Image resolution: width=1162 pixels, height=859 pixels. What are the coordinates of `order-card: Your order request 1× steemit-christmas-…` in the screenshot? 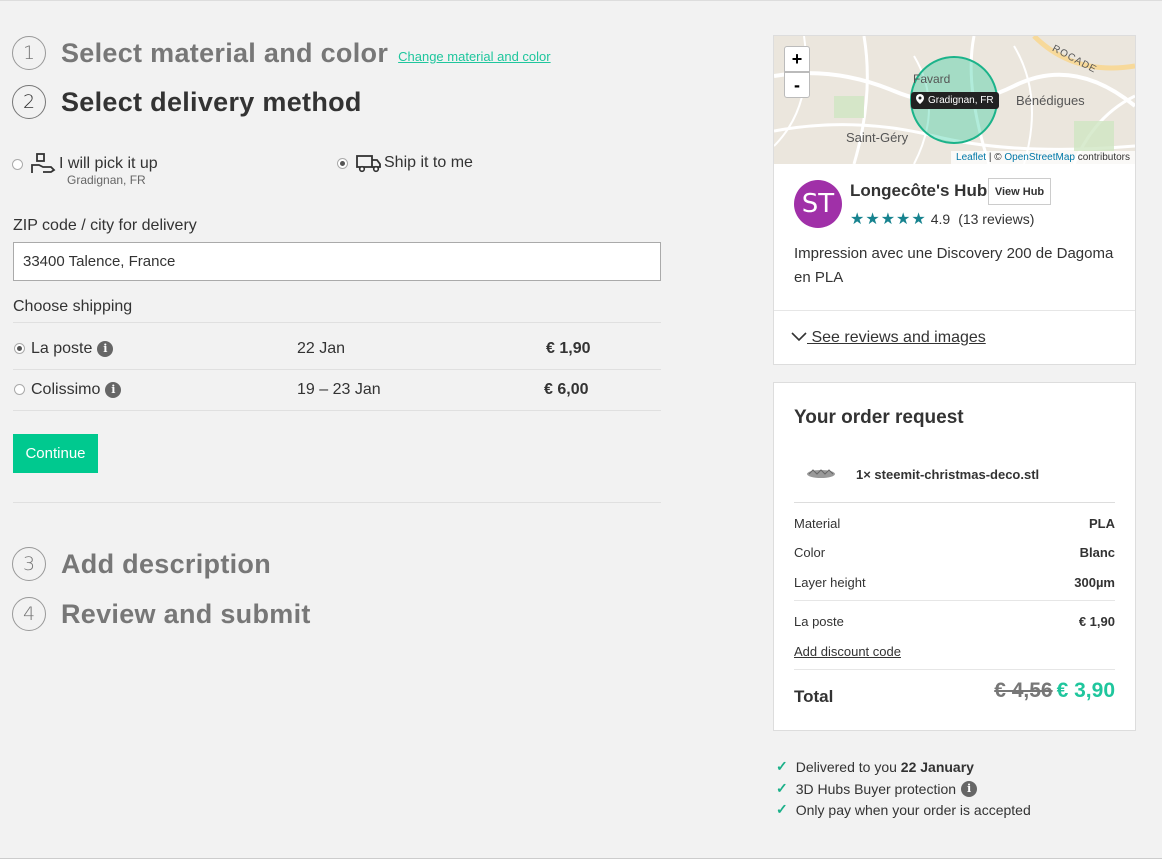 It's located at (954, 556).